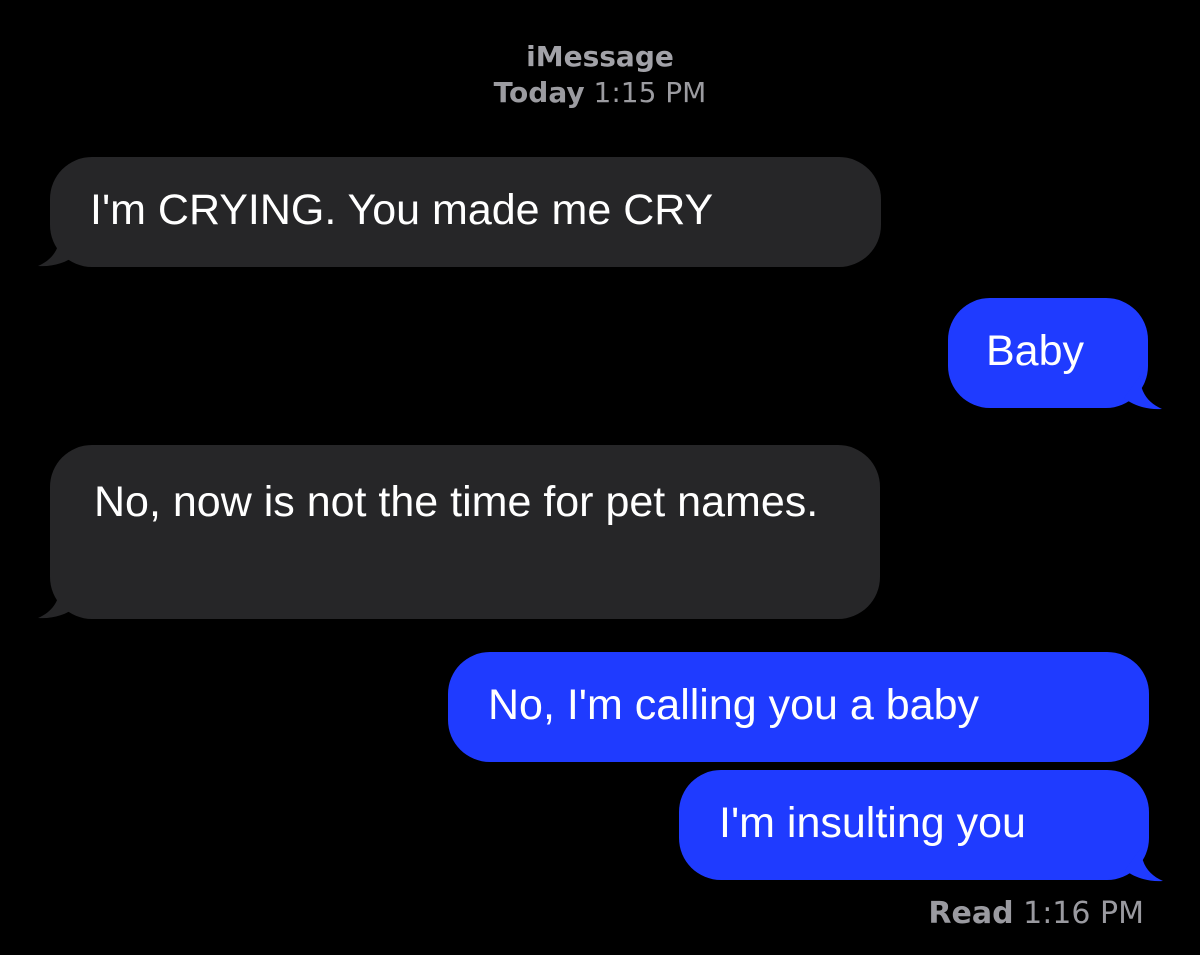 The height and width of the screenshot is (955, 1200). What do you see at coordinates (872, 823) in the screenshot?
I see `message-text: I'm insulting you` at bounding box center [872, 823].